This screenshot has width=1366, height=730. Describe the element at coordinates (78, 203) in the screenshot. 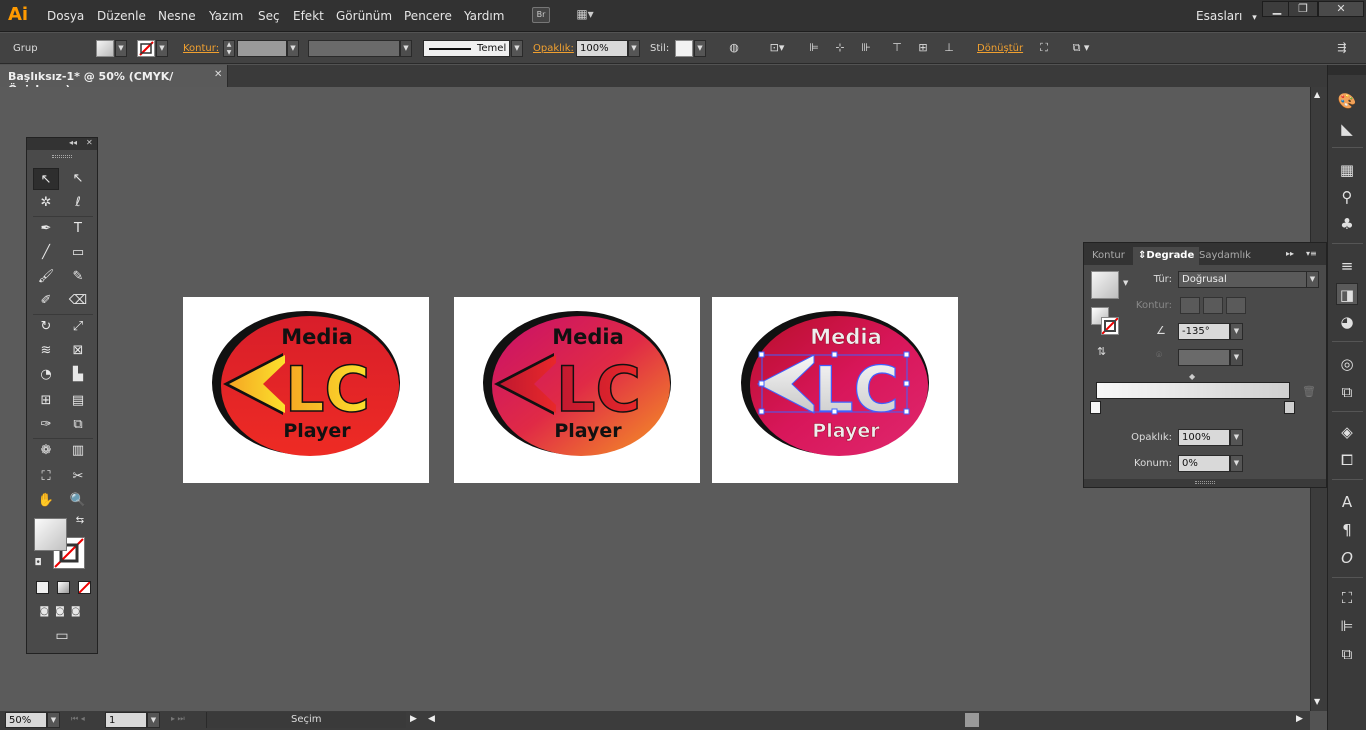

I see `lasso-tool-icon: ℓ` at that location.